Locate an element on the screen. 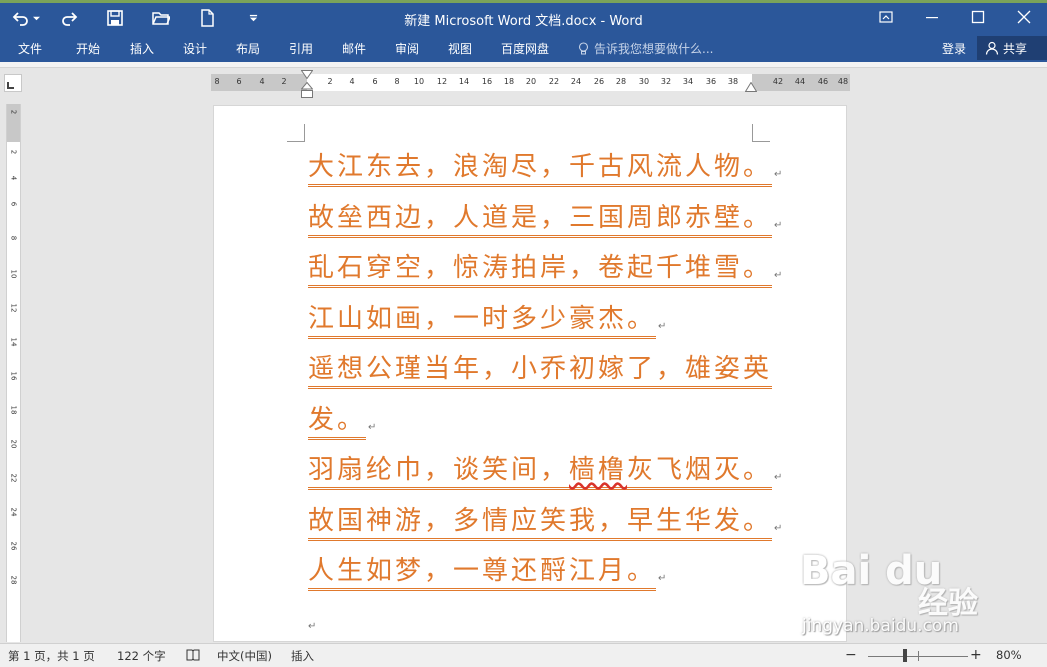 This screenshot has width=1047, height=667. line-text-part: 灰飞烟灭。 is located at coordinates (700, 470).